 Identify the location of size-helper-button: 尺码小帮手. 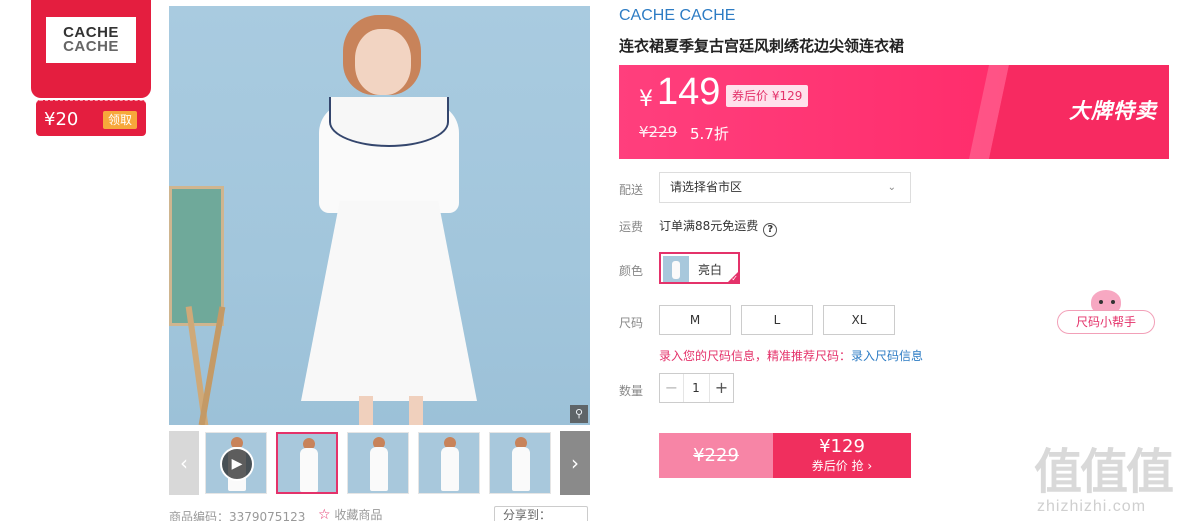
(1106, 312).